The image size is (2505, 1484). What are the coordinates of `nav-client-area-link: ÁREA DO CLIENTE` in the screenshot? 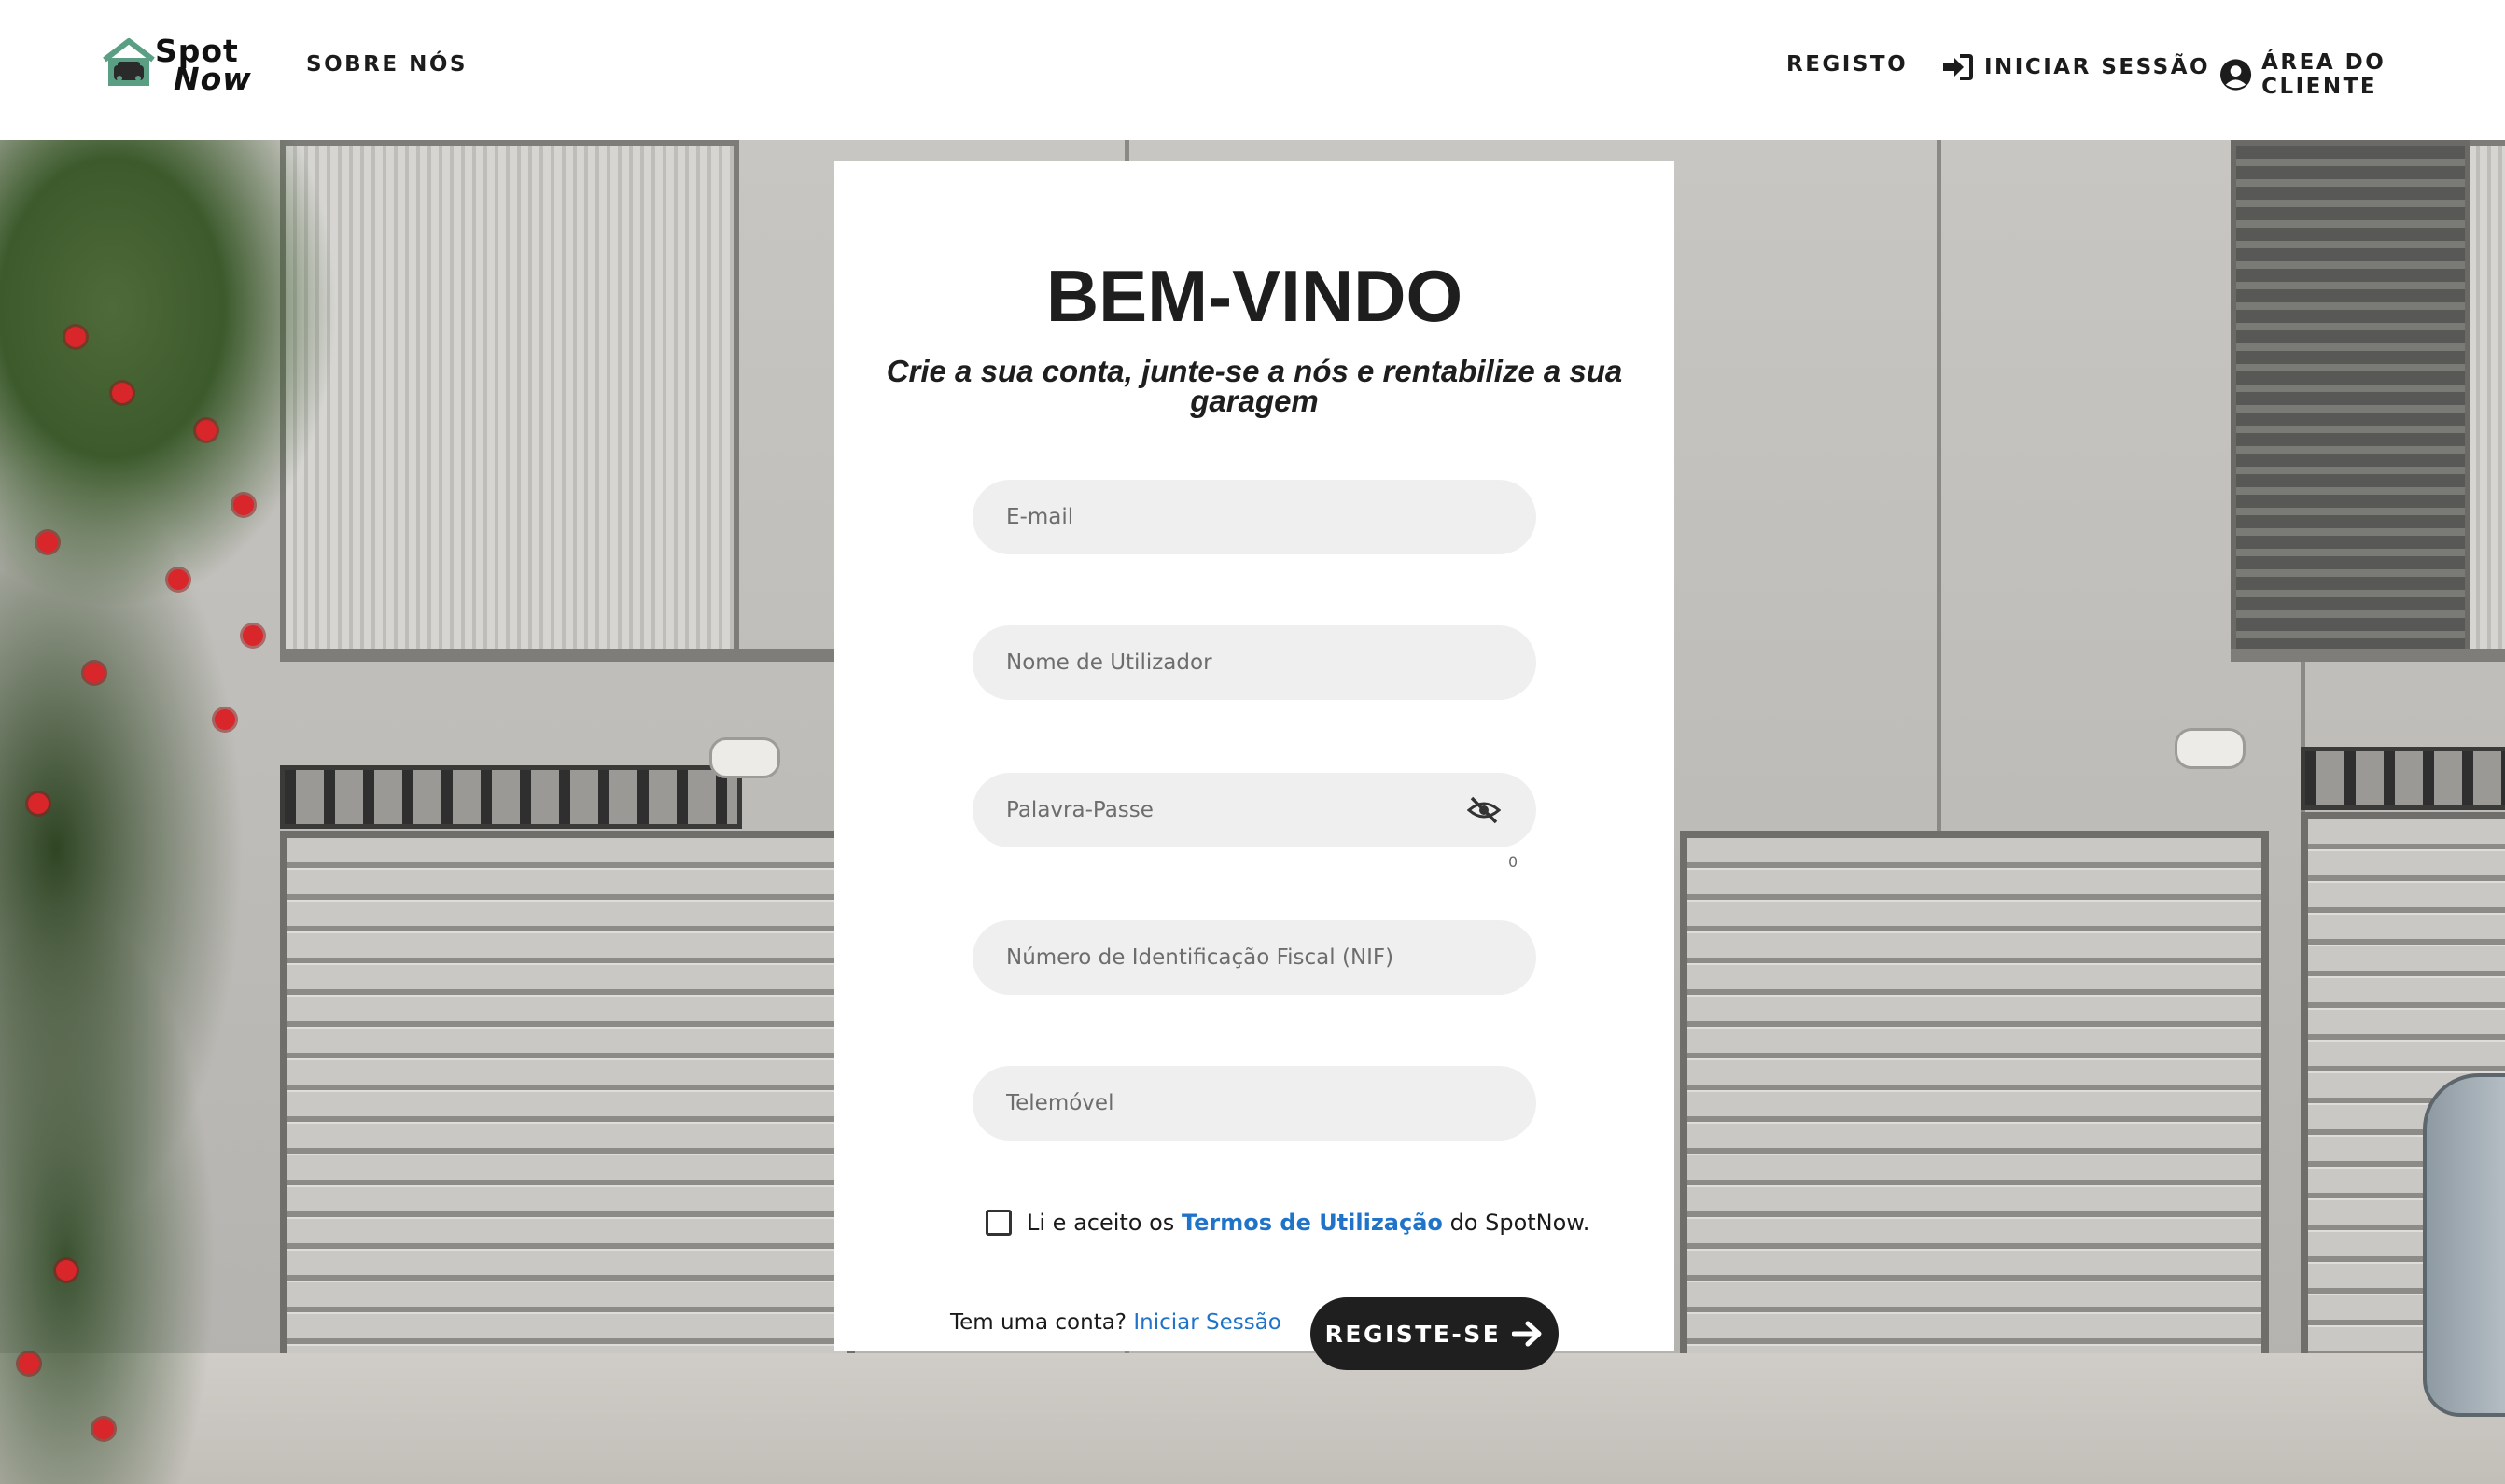 It's located at (2362, 74).